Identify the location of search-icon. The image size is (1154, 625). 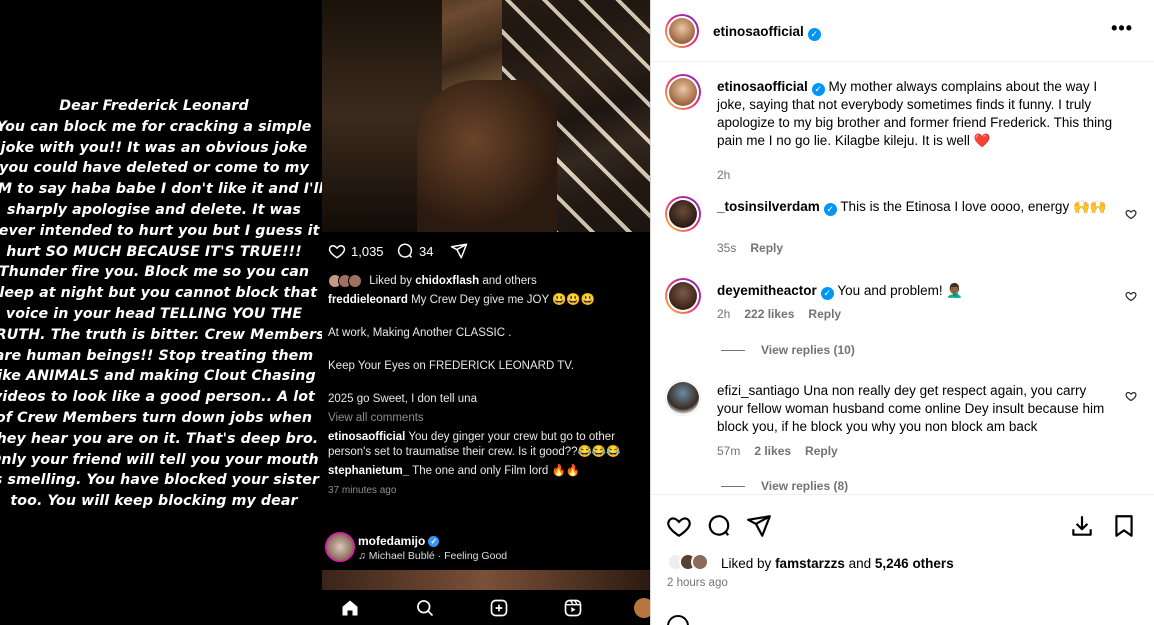
(425, 609).